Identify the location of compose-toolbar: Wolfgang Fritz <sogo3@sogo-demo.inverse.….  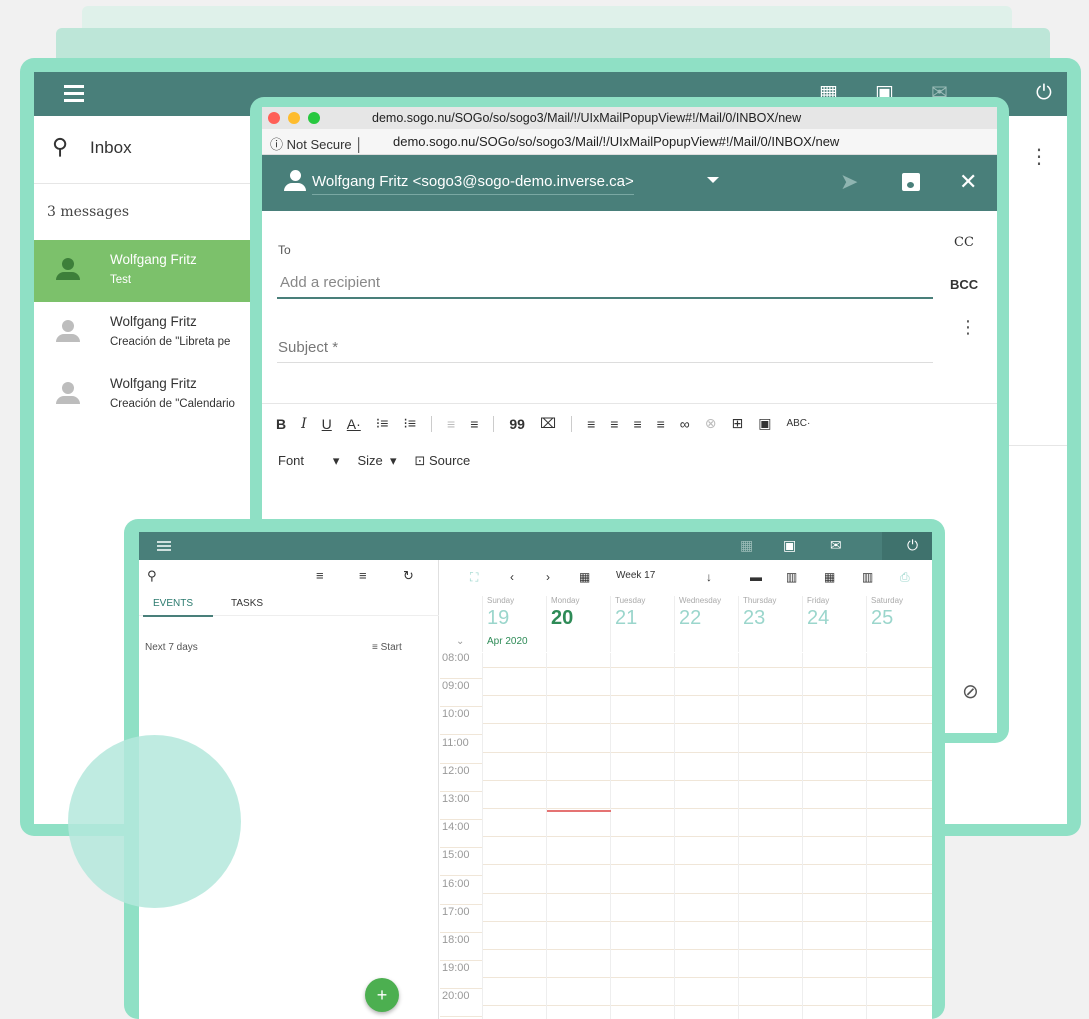
(629, 183).